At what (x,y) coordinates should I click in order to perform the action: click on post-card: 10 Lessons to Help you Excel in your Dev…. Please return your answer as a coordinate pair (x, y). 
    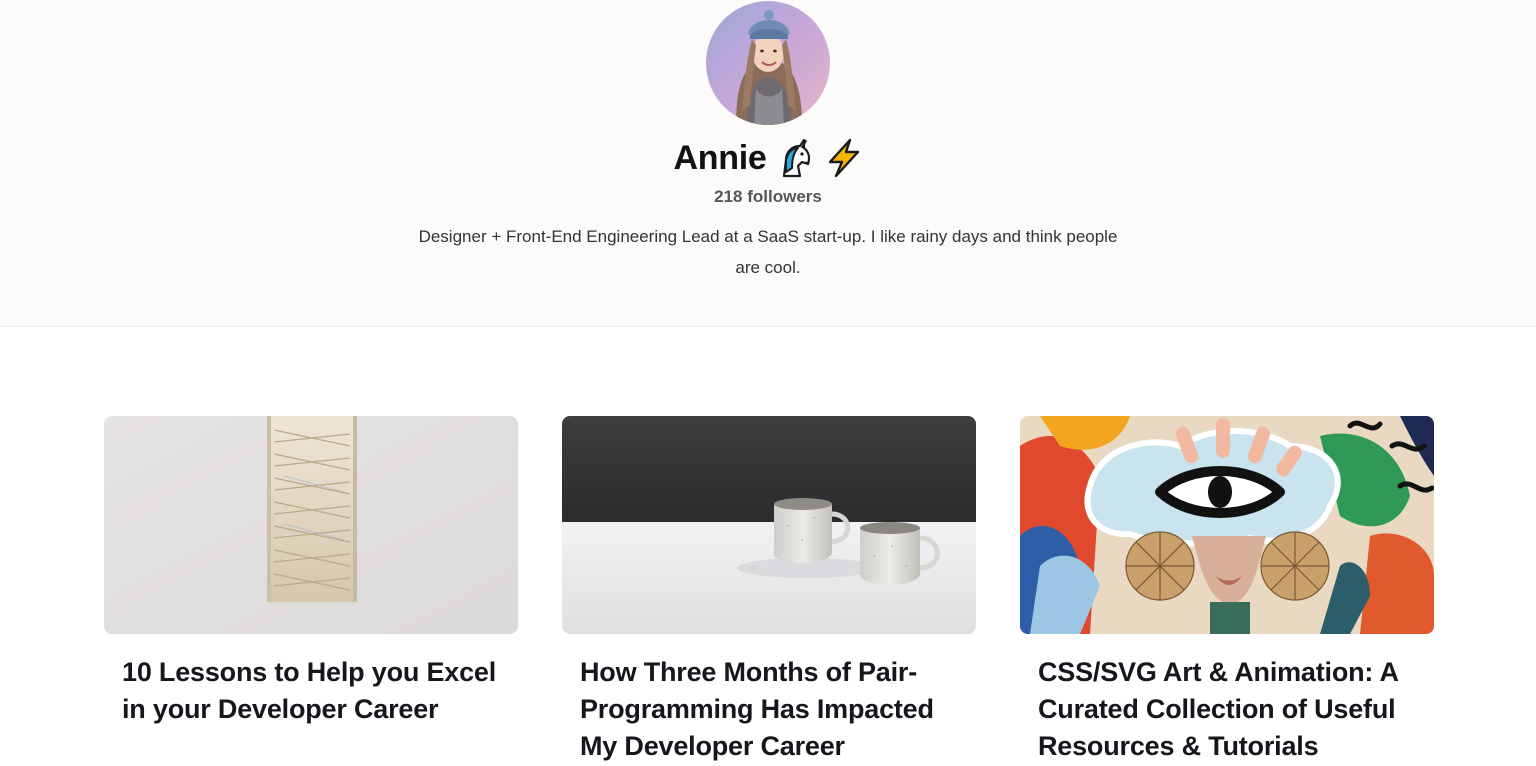
    Looking at the image, I should click on (311, 572).